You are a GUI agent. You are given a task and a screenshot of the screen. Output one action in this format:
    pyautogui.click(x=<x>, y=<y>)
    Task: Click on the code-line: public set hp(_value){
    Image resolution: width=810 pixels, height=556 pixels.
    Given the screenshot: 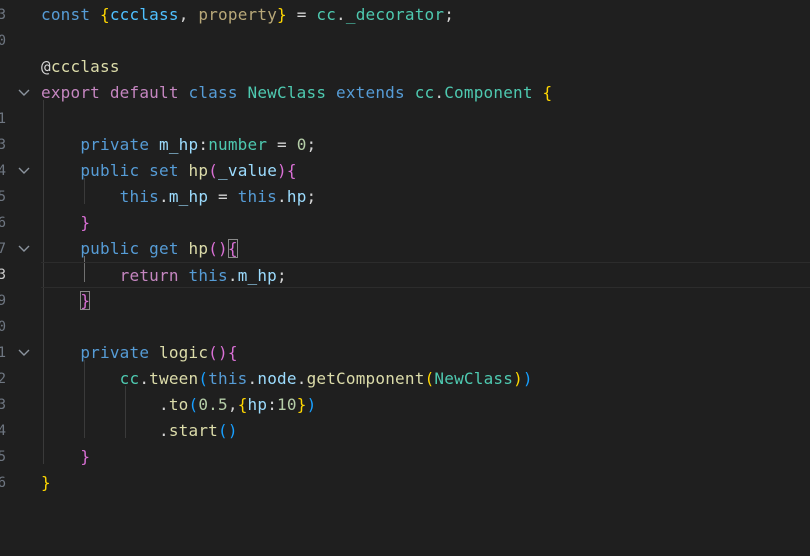 What is the action you would take?
    pyautogui.click(x=425, y=171)
    